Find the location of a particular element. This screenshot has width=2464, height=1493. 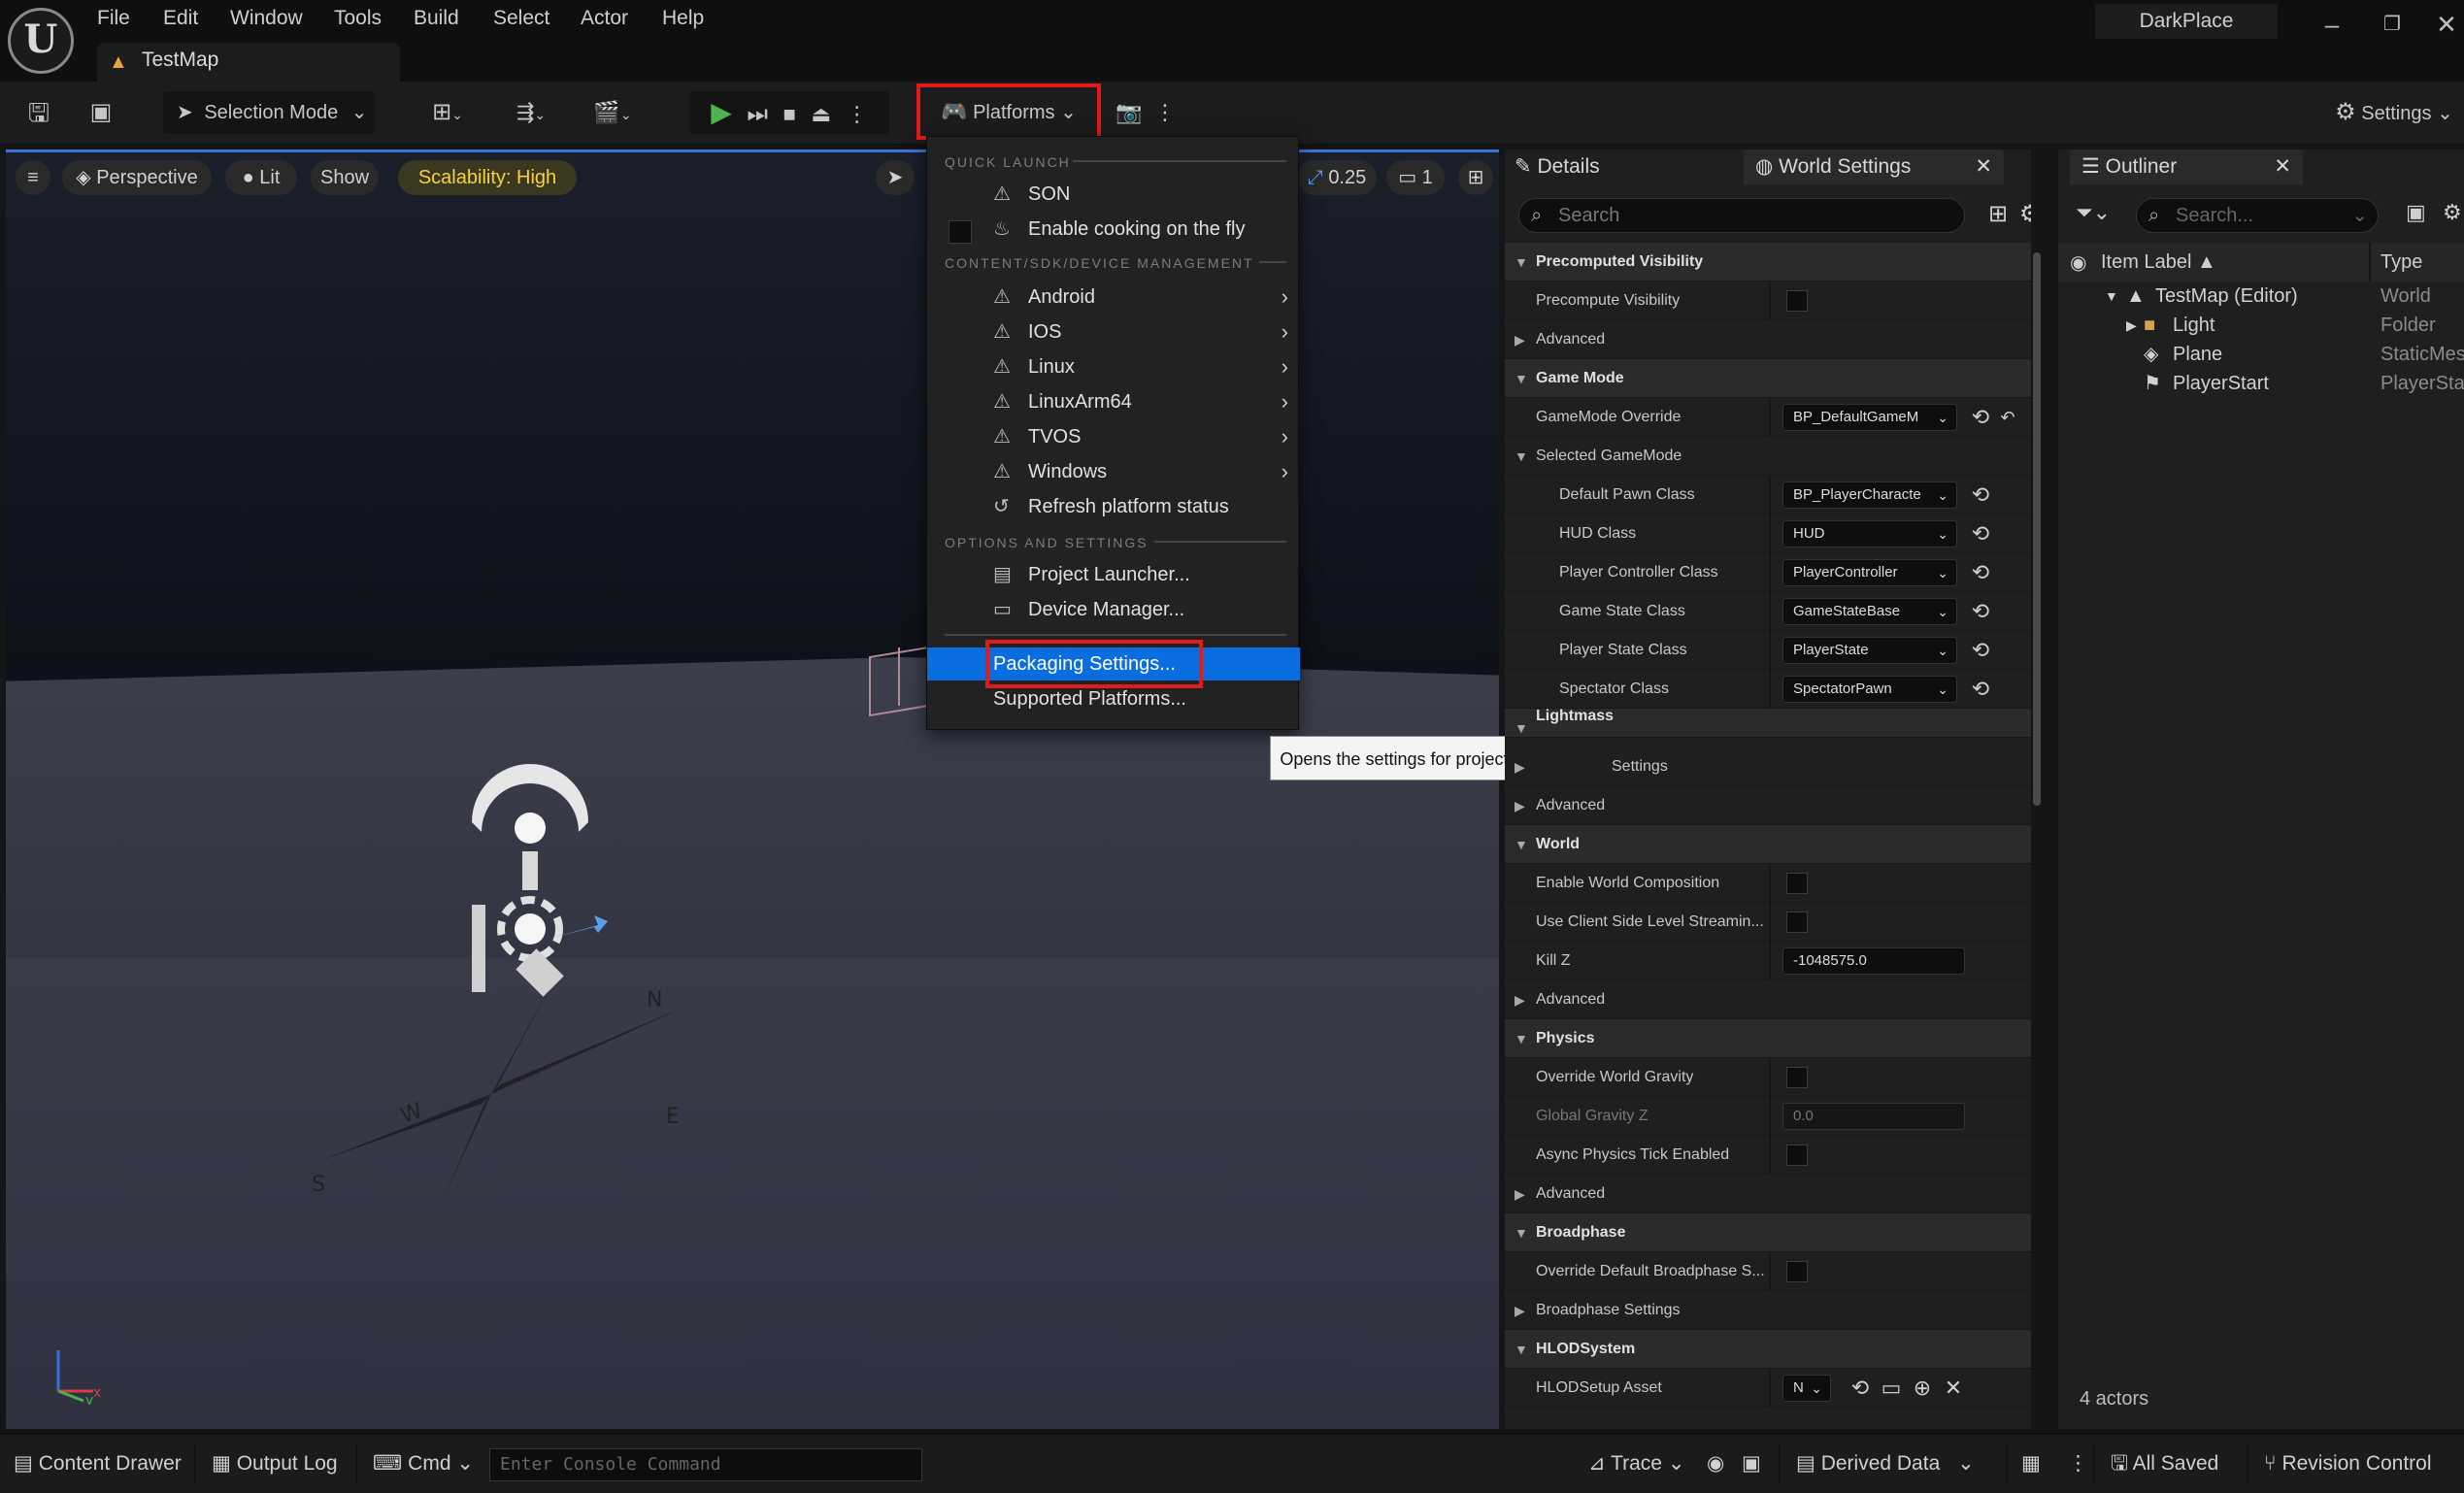

stop-icon: ■ is located at coordinates (789, 114).